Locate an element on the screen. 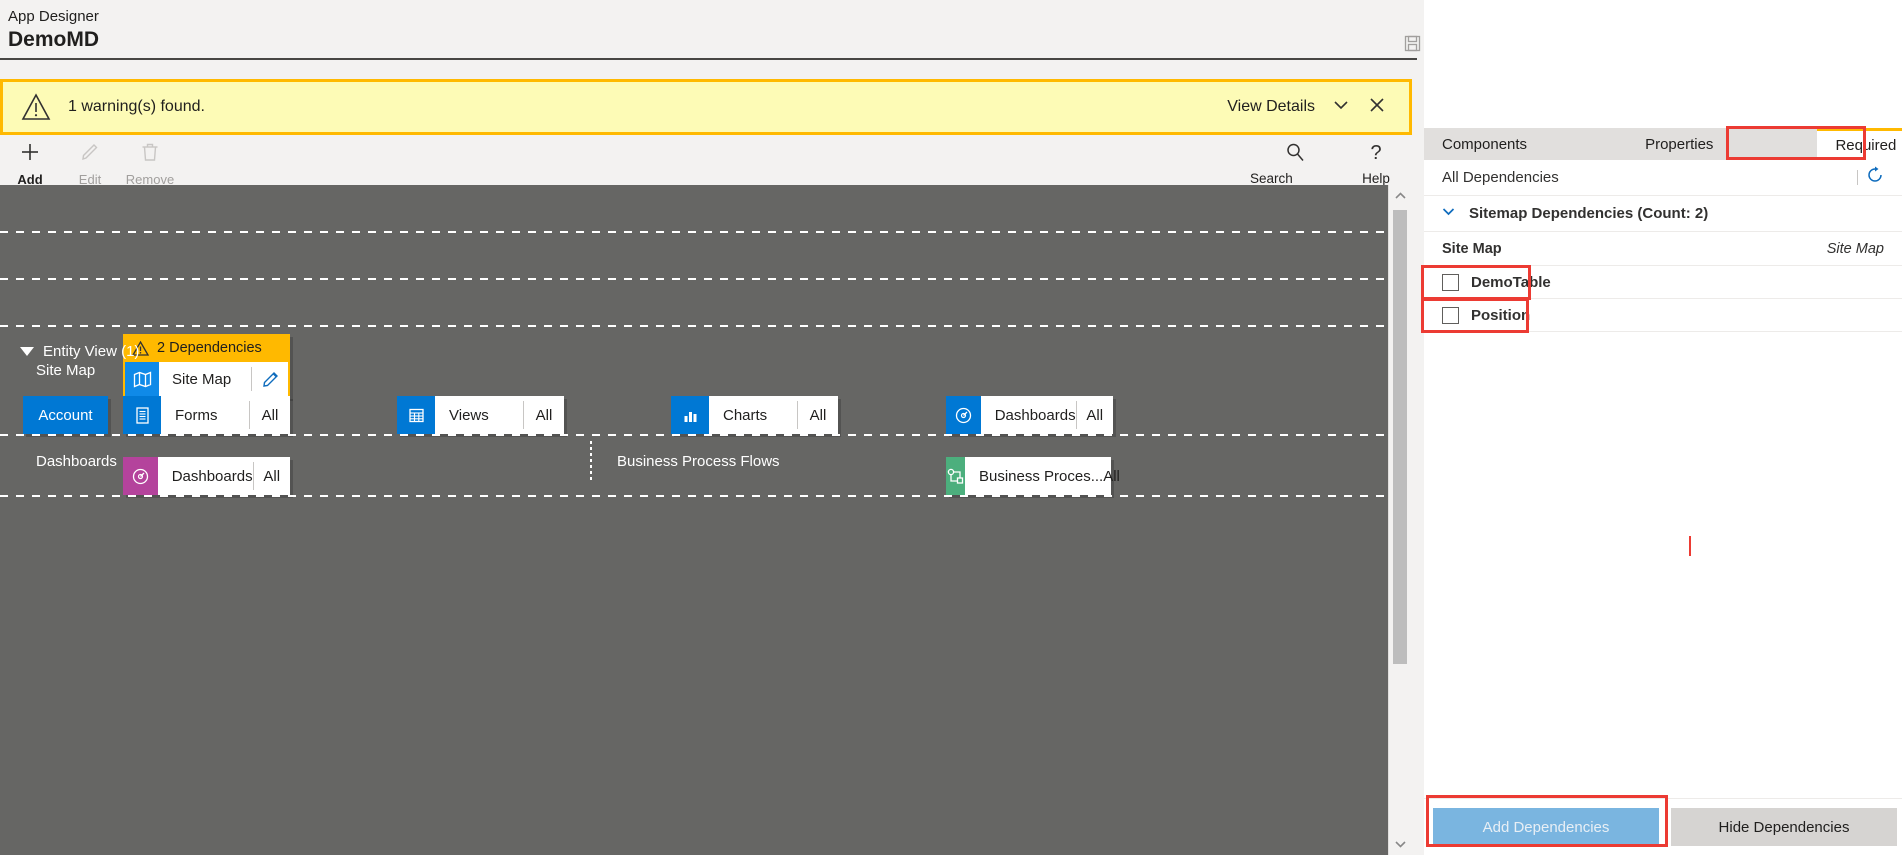 This screenshot has height=855, width=1902. tab-properties-label: Properties is located at coordinates (1679, 144).